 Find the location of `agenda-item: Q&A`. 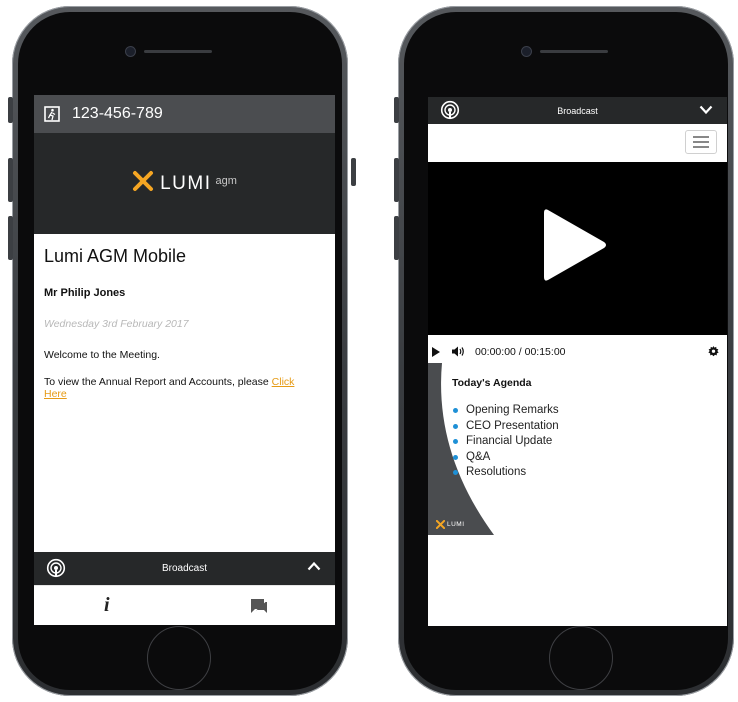

agenda-item: Q&A is located at coordinates (505, 458).